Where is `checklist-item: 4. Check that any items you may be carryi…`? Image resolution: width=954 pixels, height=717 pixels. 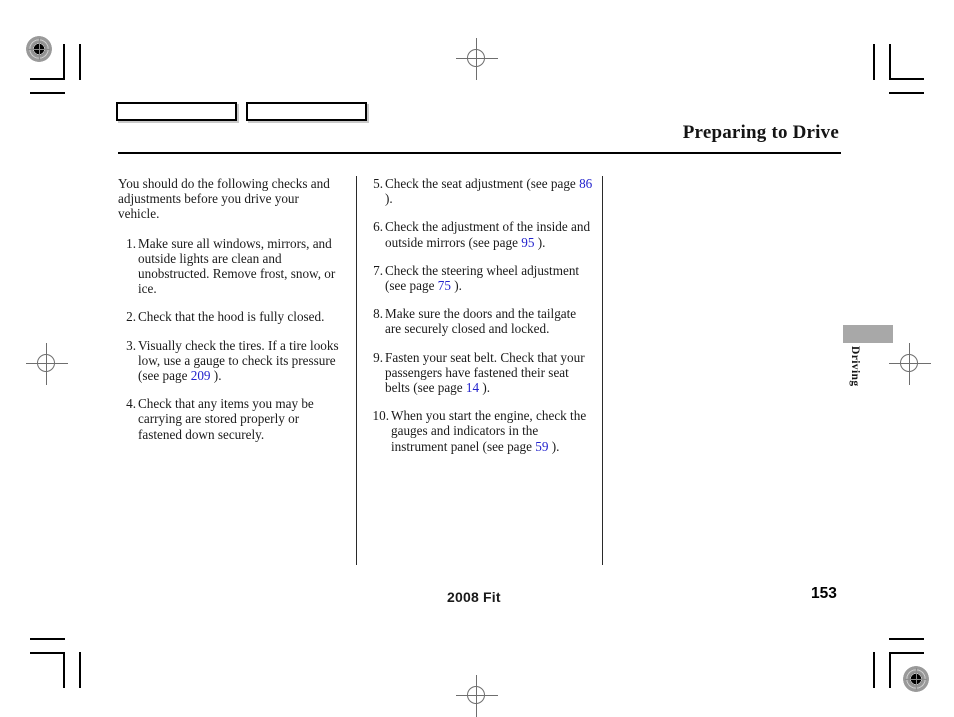 checklist-item: 4. Check that any items you may be carryi… is located at coordinates (230, 419).